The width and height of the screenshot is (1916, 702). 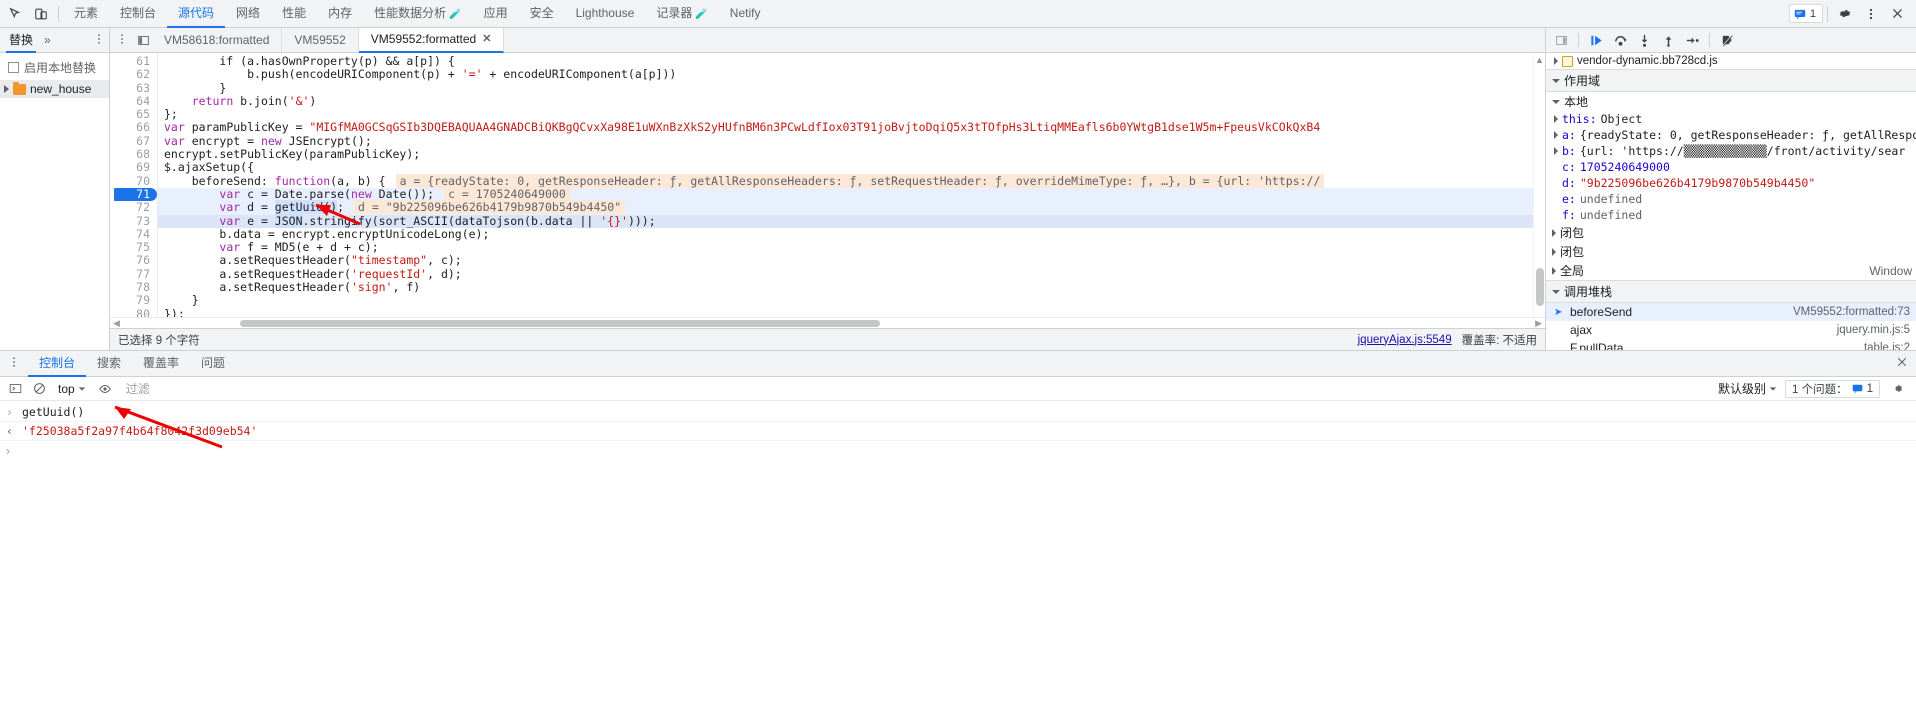 I want to click on code-line: encrypt.setPublicKey(paramPublicKey);, so click(x=845, y=154).